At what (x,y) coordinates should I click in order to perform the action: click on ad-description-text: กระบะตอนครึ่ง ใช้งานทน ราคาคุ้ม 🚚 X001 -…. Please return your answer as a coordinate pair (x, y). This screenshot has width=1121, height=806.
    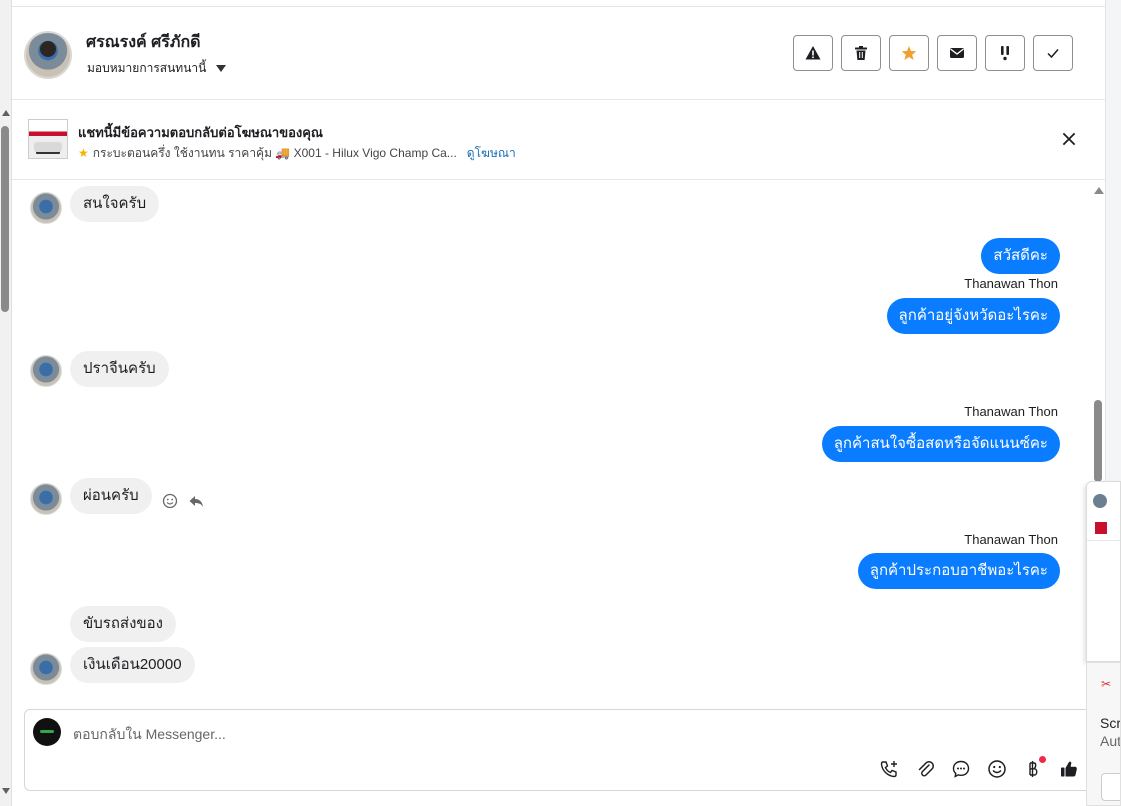
    Looking at the image, I should click on (274, 153).